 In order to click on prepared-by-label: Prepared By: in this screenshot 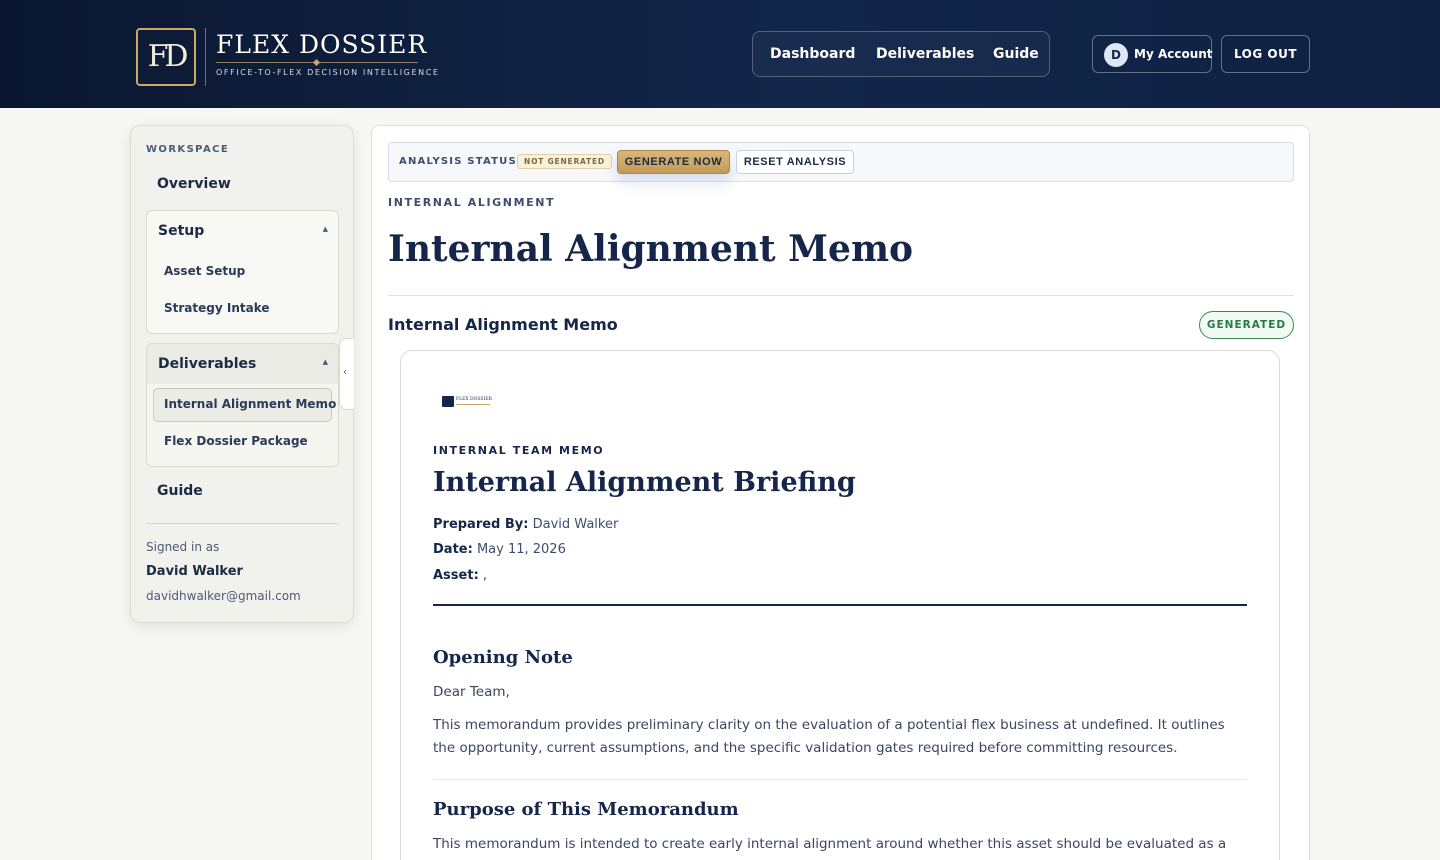, I will do `click(481, 524)`.